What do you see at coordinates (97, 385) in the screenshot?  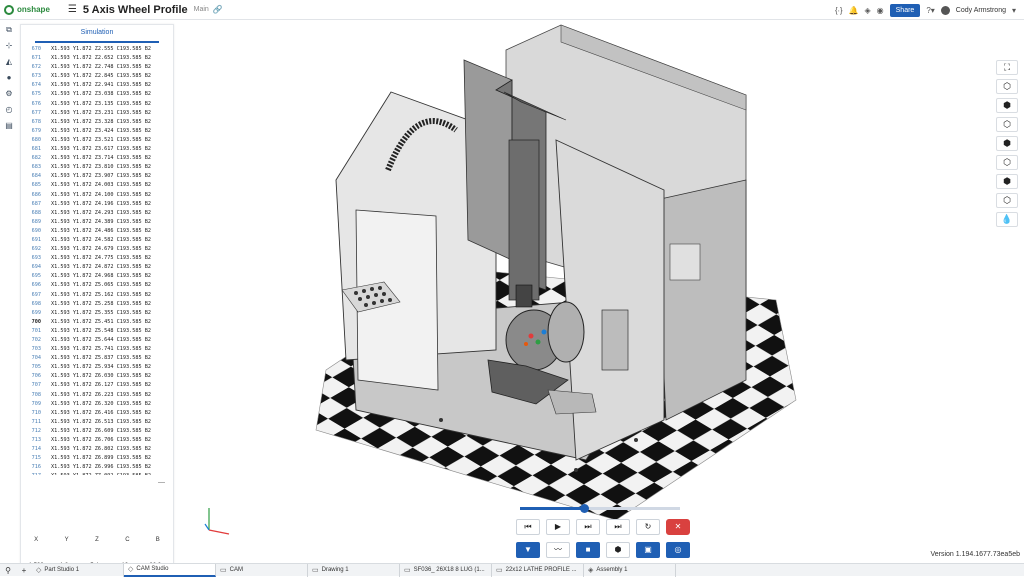 I see `gcode-line: 707 X1.593 Y1.872 Z6.127 C193.585 B2` at bounding box center [97, 385].